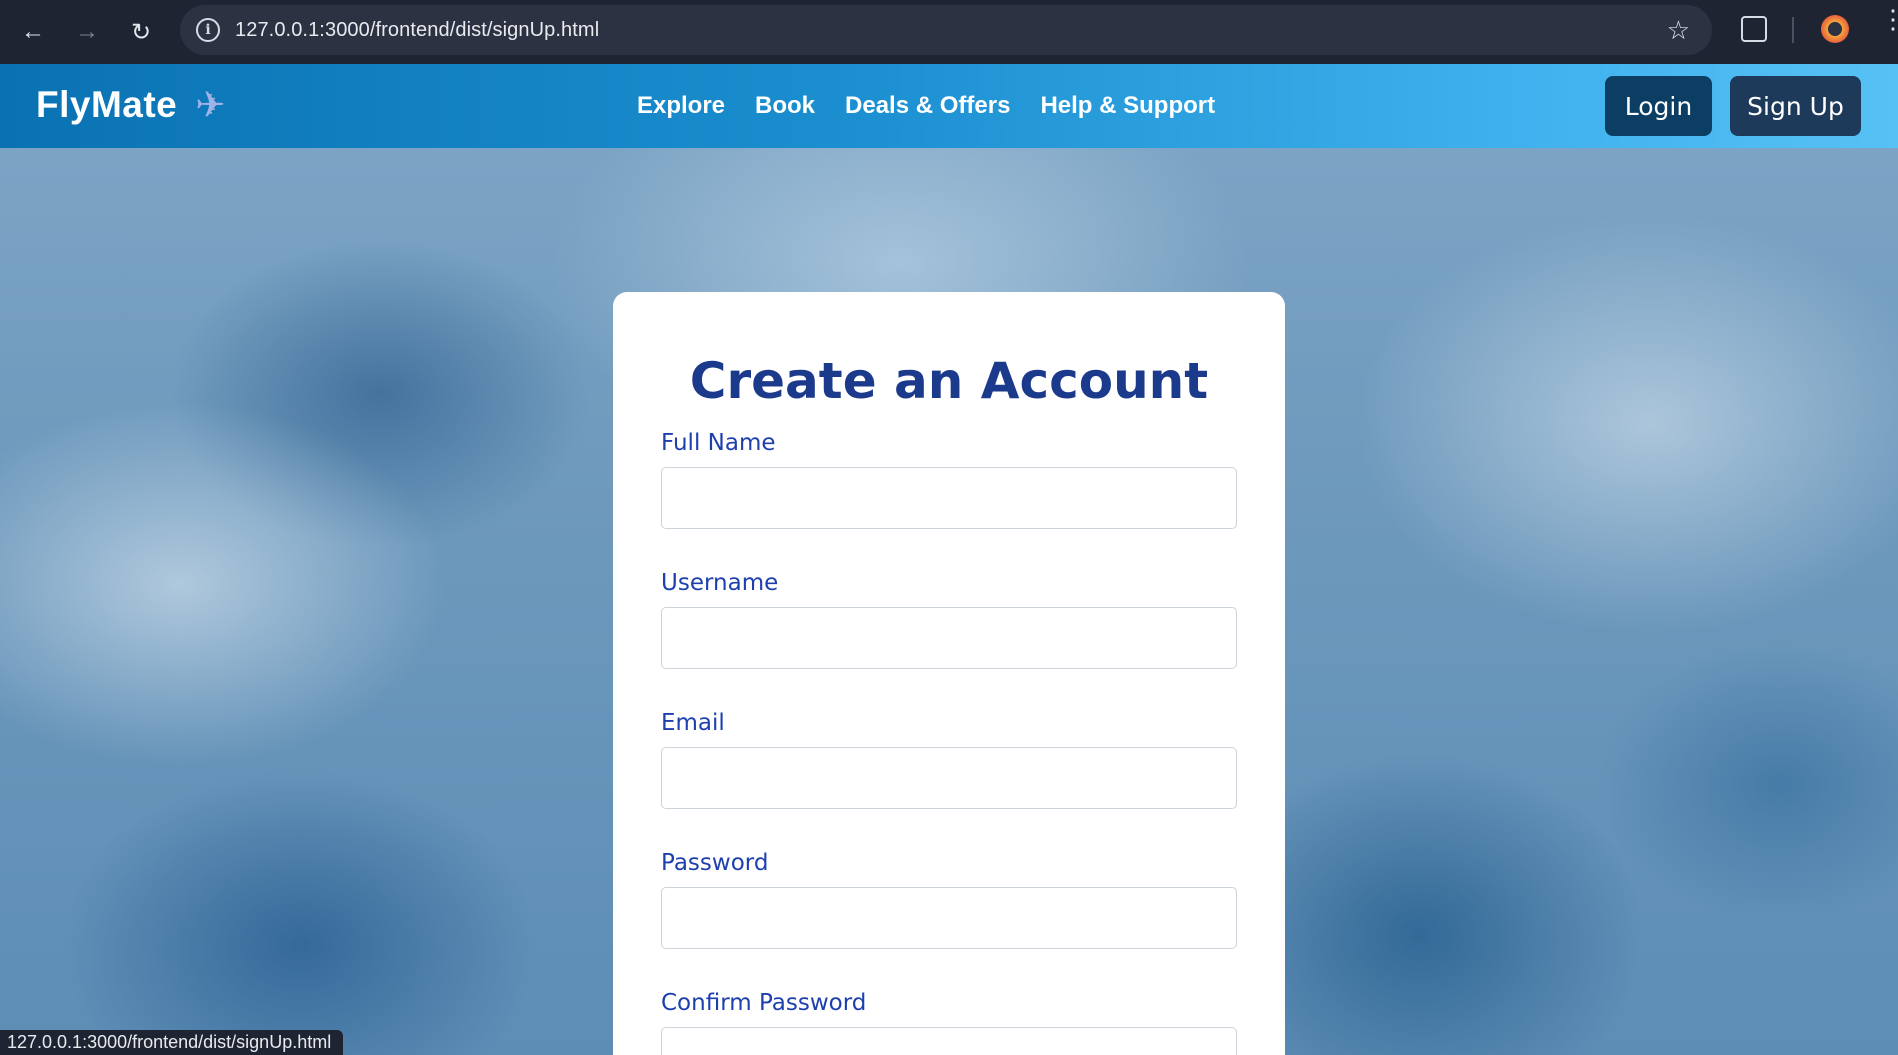 The height and width of the screenshot is (1055, 1898). I want to click on browser-menu-icon: ⋮, so click(1889, 19).